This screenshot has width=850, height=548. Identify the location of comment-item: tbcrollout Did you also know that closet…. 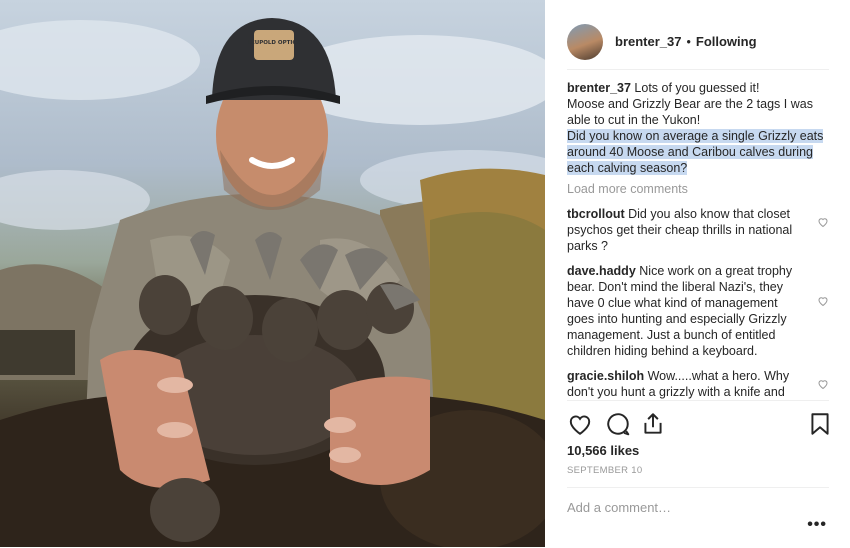
(698, 230).